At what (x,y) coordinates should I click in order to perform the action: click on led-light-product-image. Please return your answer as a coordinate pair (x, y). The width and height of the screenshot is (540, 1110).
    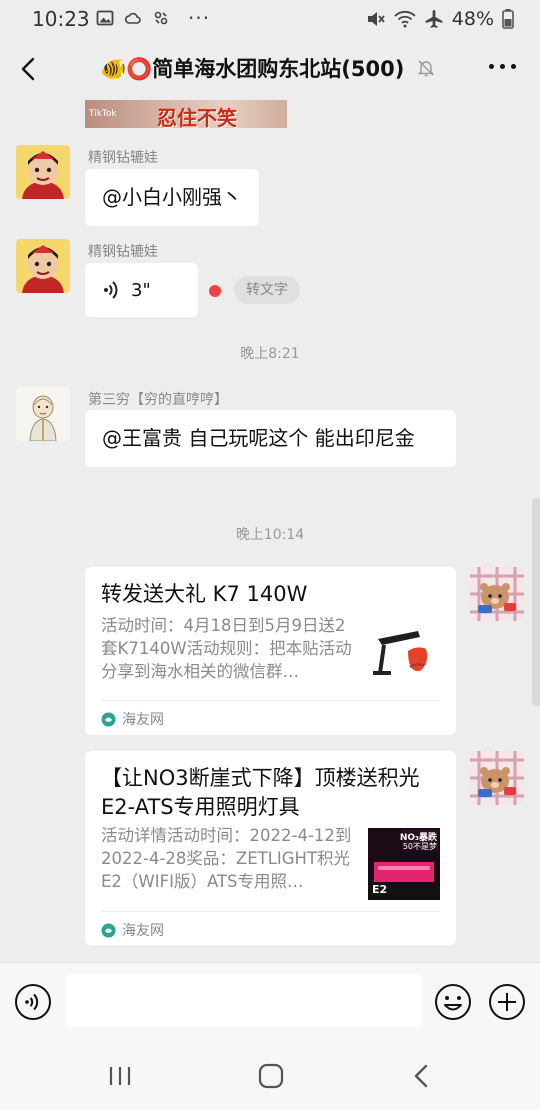
    Looking at the image, I should click on (404, 653).